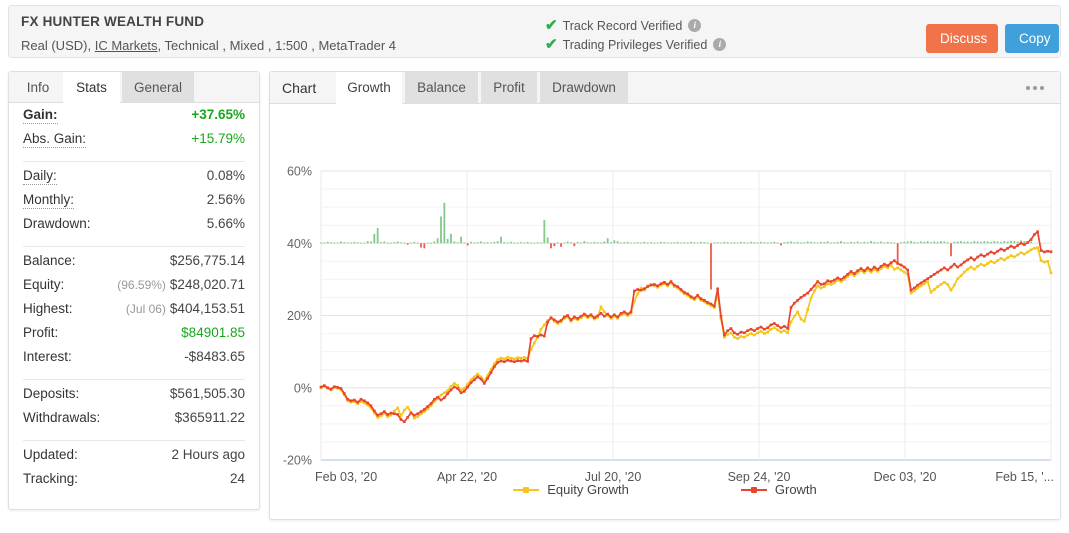 This screenshot has width=1069, height=533. Describe the element at coordinates (91, 87) in the screenshot. I see `tab-stats: Stats` at that location.